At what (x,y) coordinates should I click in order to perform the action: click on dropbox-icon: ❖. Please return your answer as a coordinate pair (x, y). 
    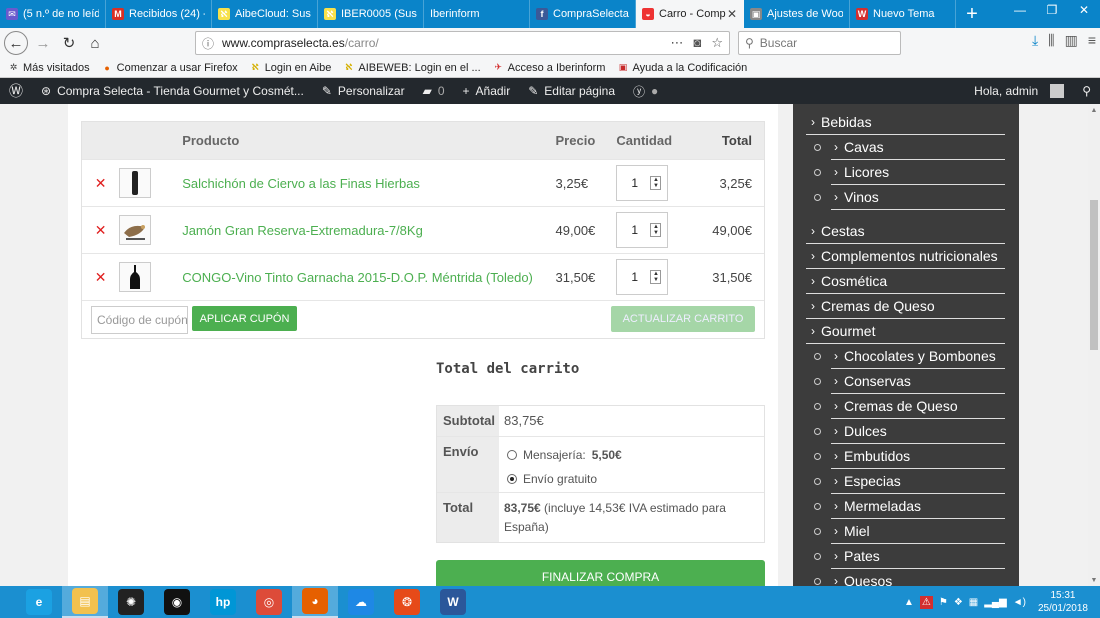
    Looking at the image, I should click on (958, 602).